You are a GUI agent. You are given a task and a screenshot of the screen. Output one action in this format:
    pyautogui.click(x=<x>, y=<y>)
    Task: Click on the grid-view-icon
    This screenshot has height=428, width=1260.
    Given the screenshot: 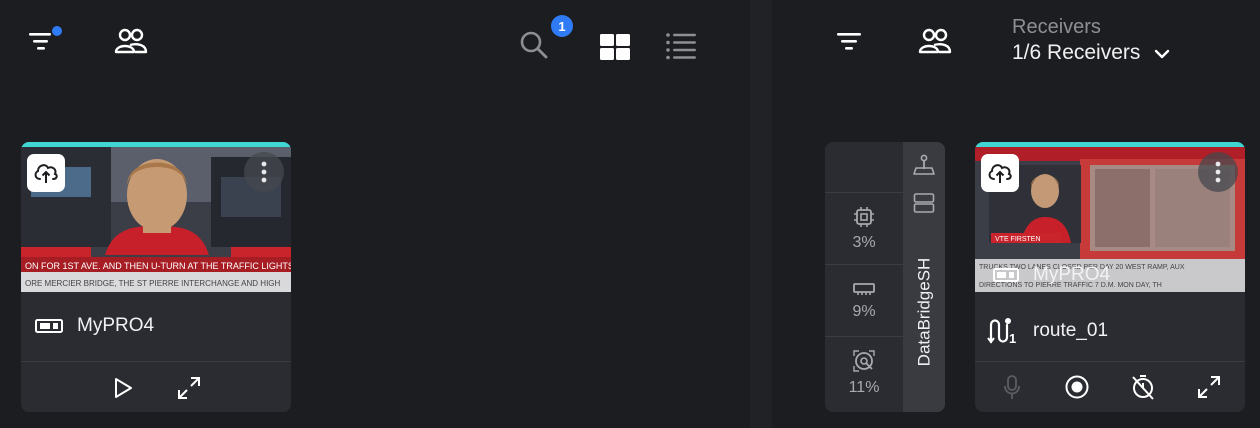 What is the action you would take?
    pyautogui.click(x=615, y=47)
    